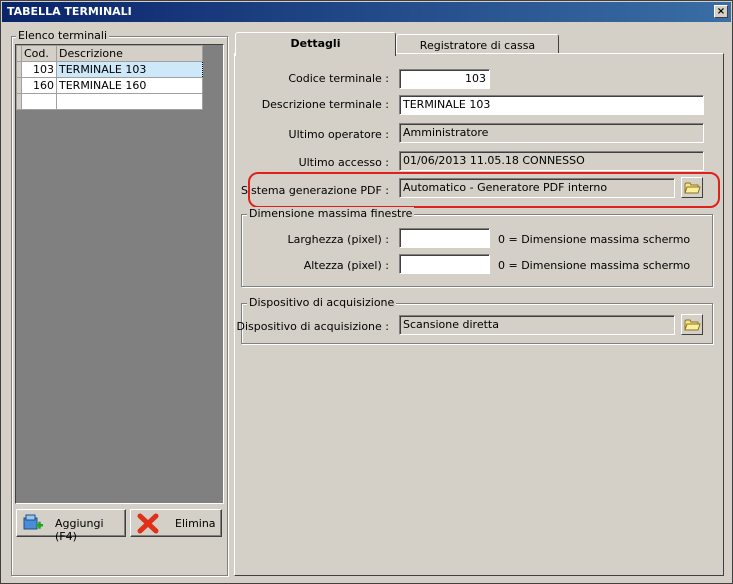 The height and width of the screenshot is (584, 733). What do you see at coordinates (129, 53) in the screenshot?
I see `column-header-descrizione: Descrizione` at bounding box center [129, 53].